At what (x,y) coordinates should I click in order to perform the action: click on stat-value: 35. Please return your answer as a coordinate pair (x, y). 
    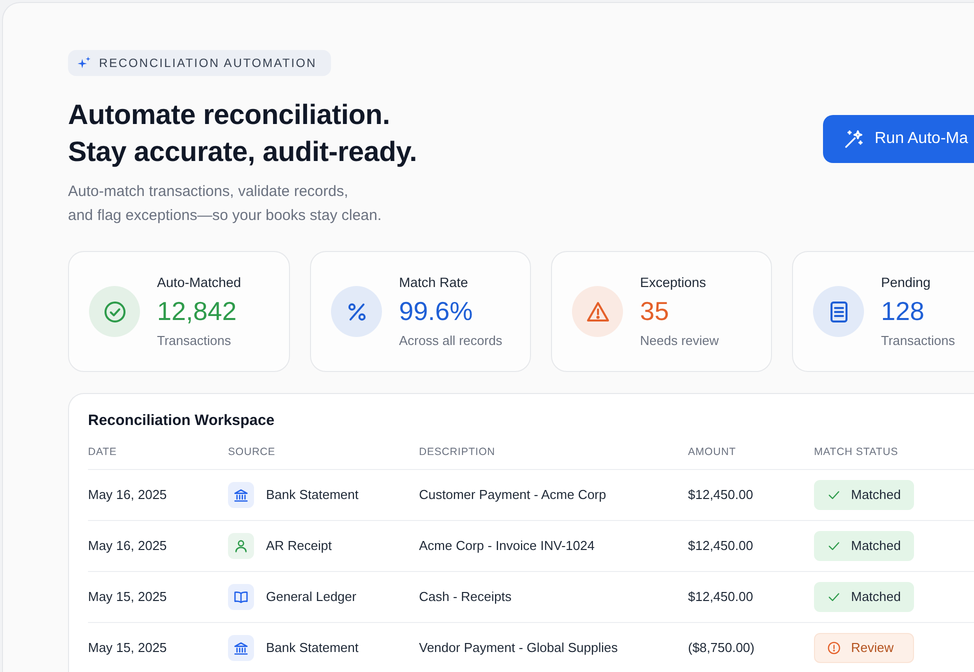
    Looking at the image, I should click on (655, 311).